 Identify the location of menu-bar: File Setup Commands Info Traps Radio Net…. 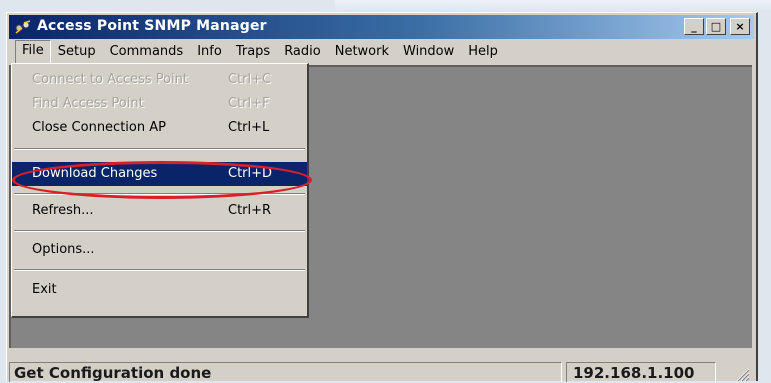
(381, 52).